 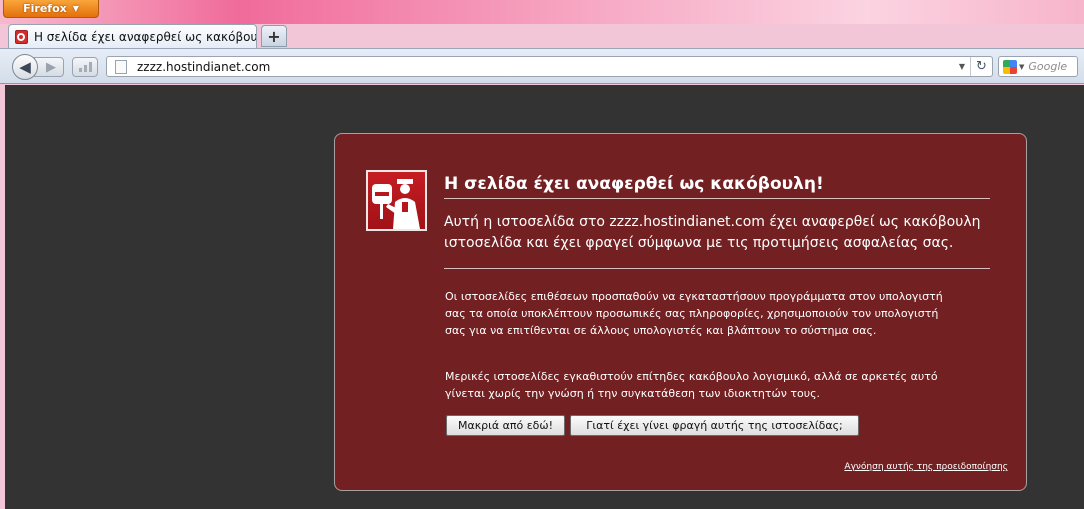 I want to click on chevron-down-icon: ▼, so click(x=75, y=8).